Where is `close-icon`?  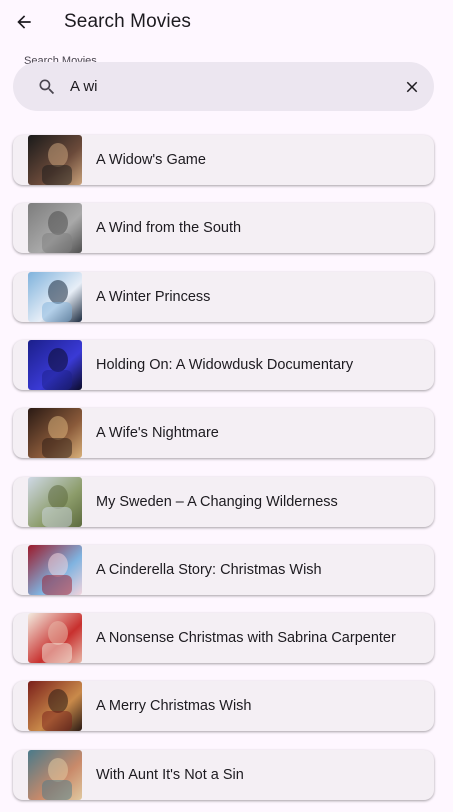 close-icon is located at coordinates (412, 86).